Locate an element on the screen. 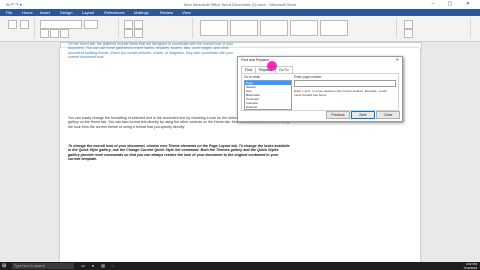 This screenshot has width=480, height=270. dialog-title: Find and Replace is located at coordinates (255, 60).